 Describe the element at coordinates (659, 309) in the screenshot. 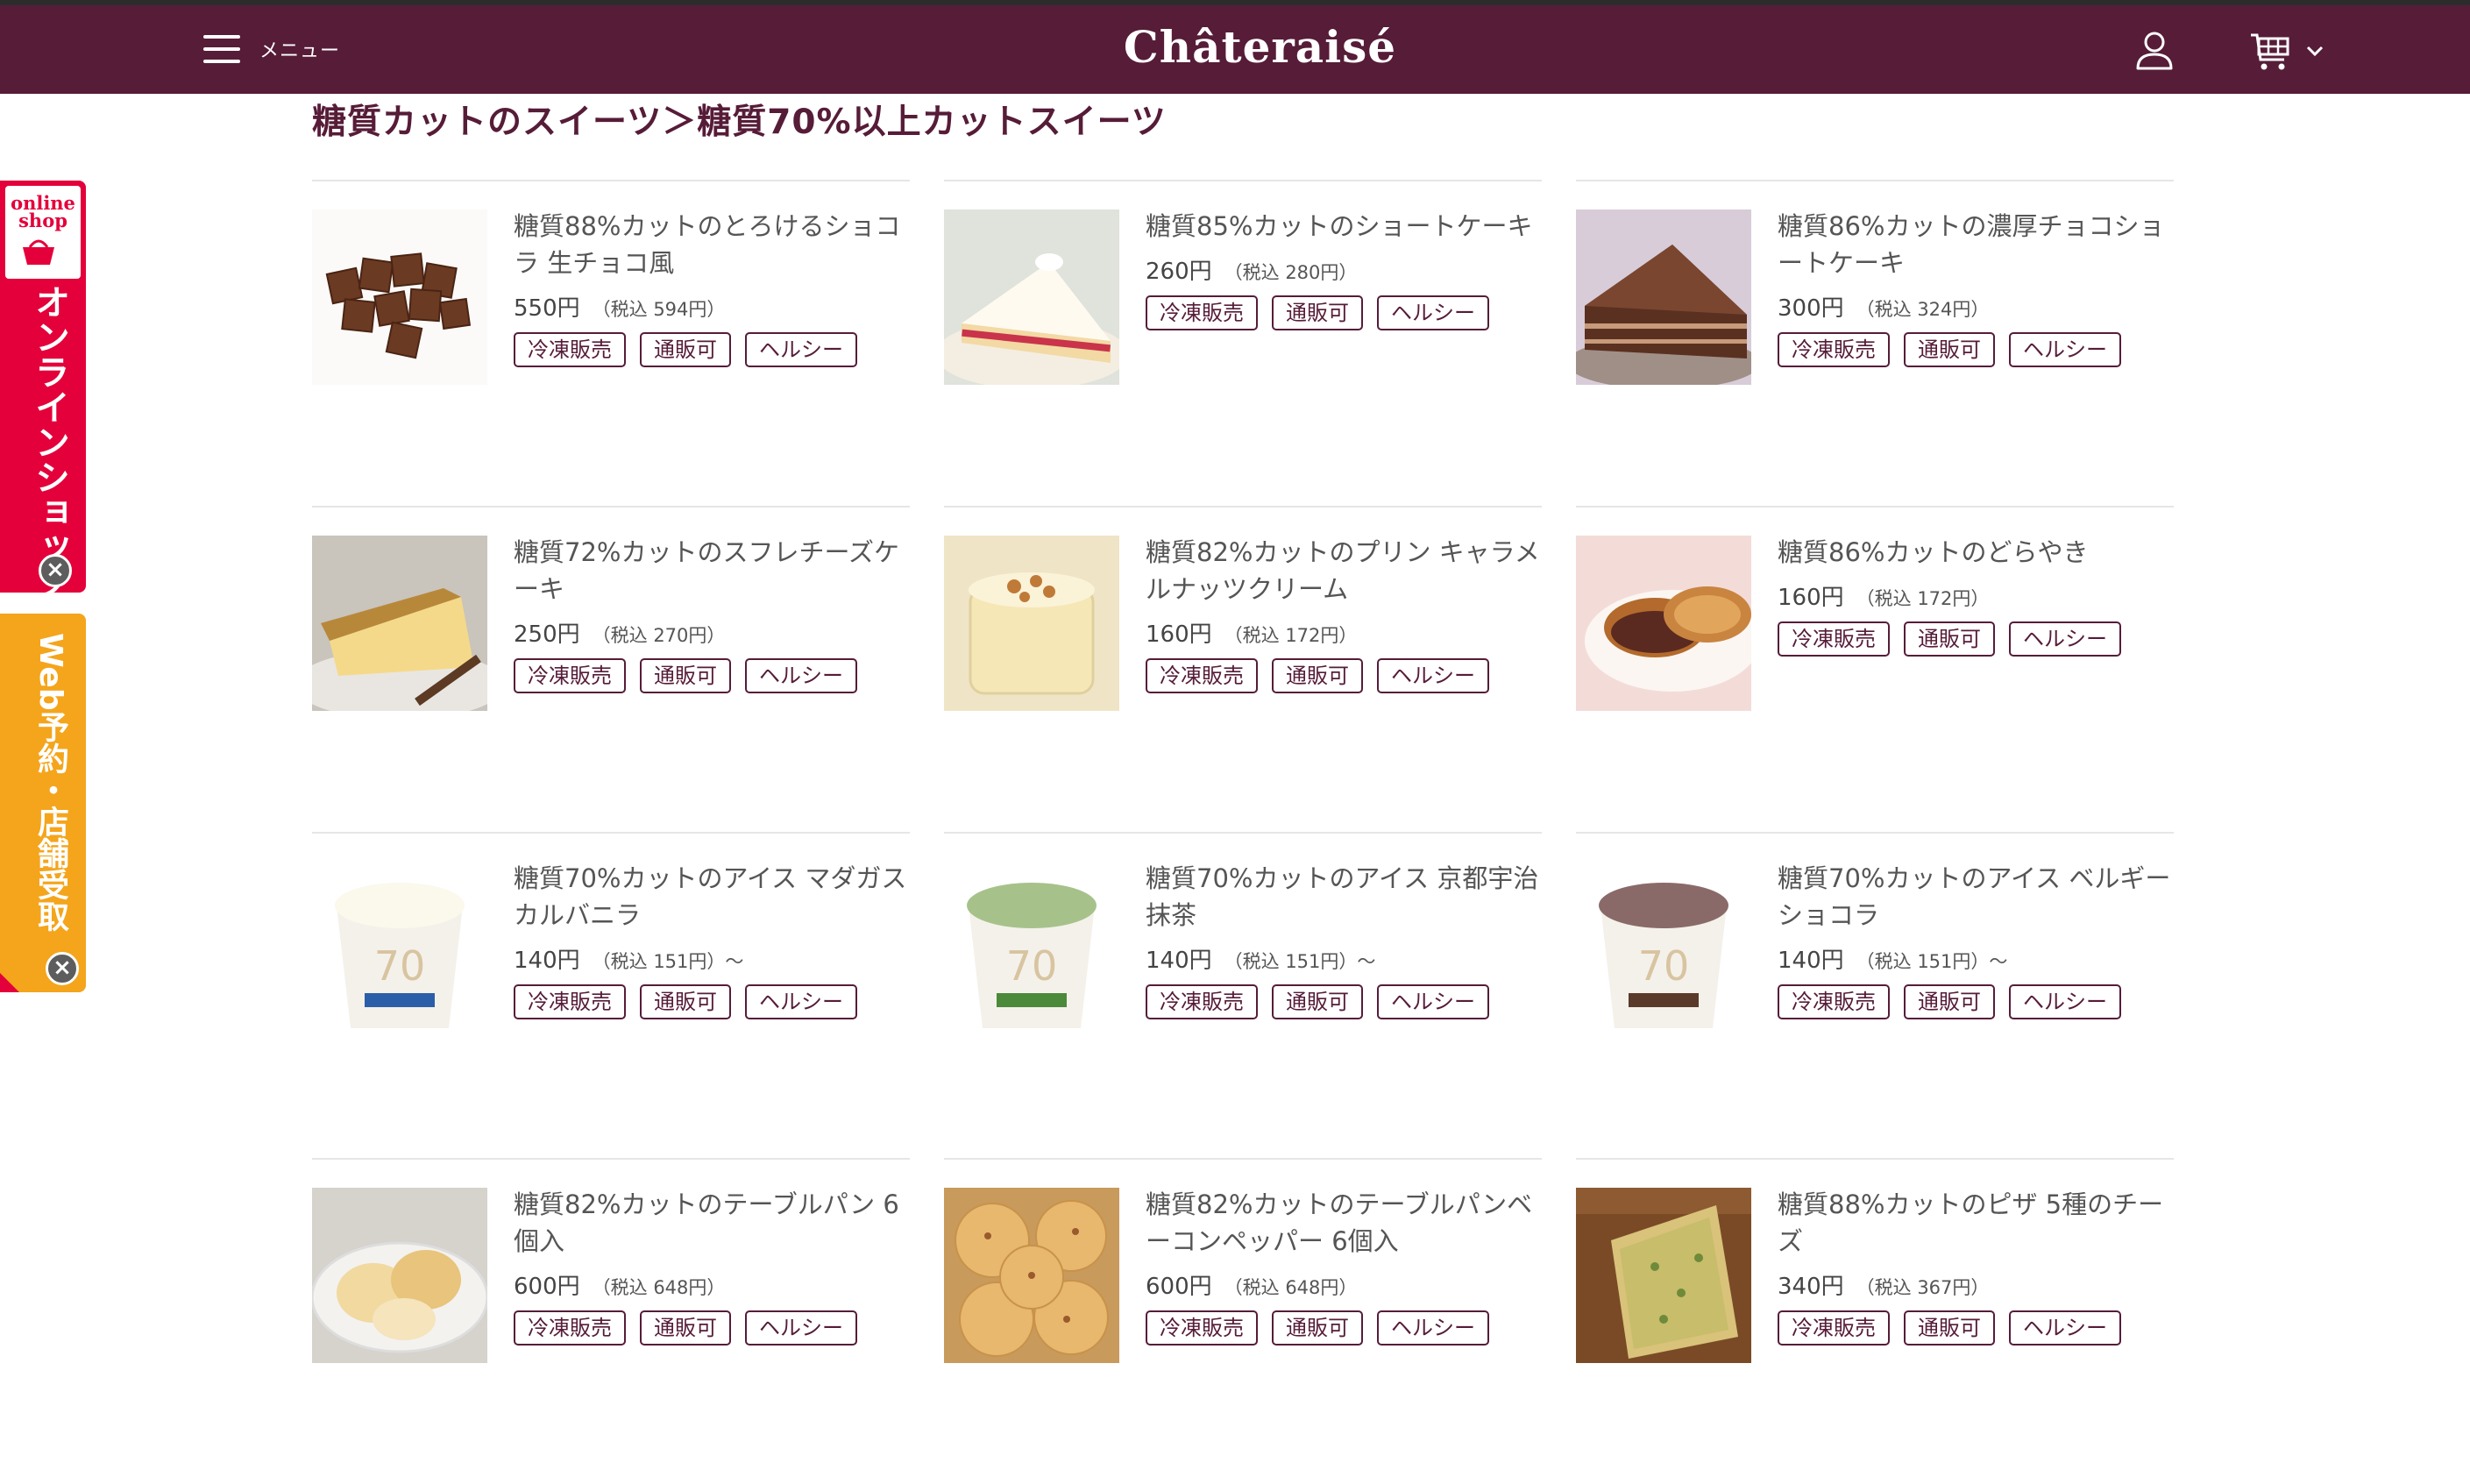

I see `product-price-tax: （税込 594円）` at that location.